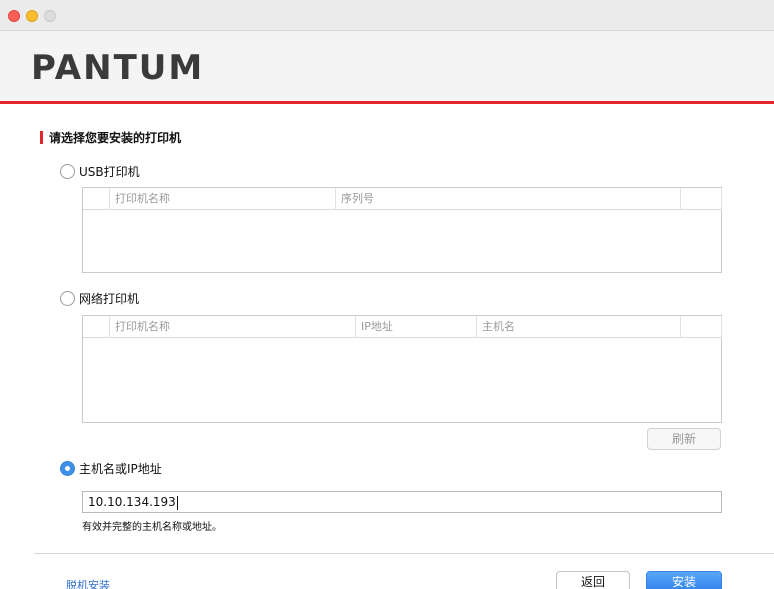  What do you see at coordinates (222, 199) in the screenshot?
I see `usb-column-printer-name: 打印机名称` at bounding box center [222, 199].